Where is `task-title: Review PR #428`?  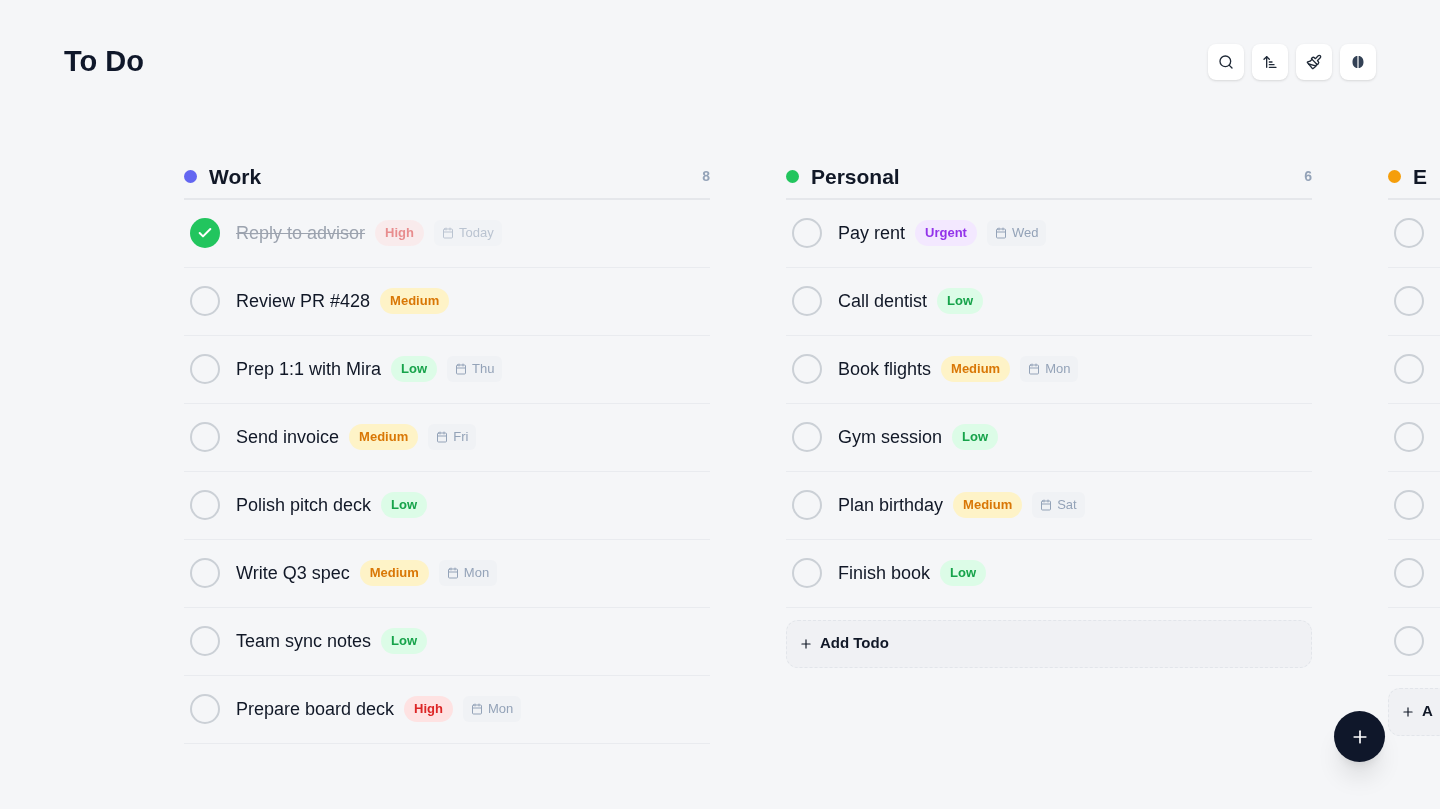
task-title: Review PR #428 is located at coordinates (303, 301).